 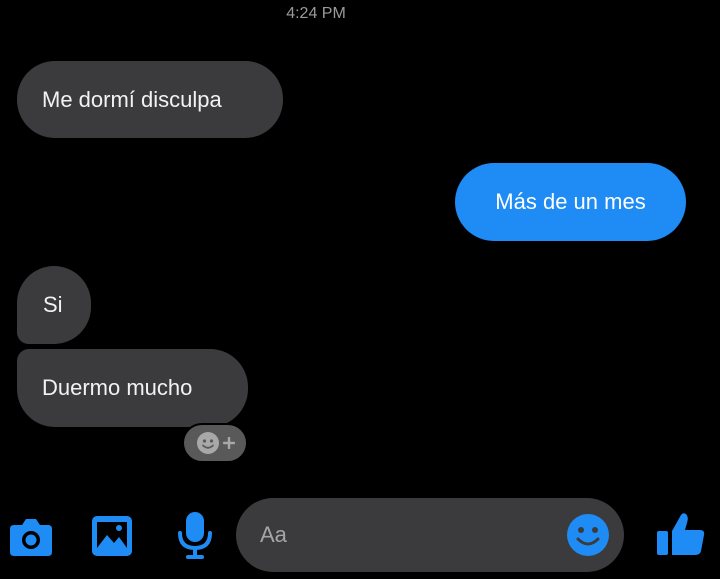 I want to click on gallery-icon, so click(x=112, y=536).